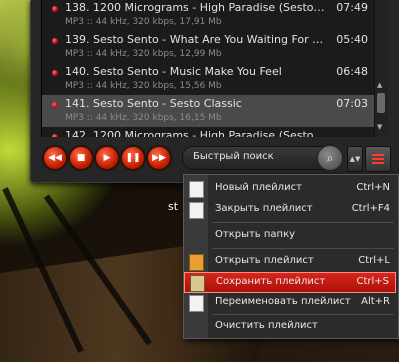 Image resolution: width=399 pixels, height=362 pixels. I want to click on open-playlist-icon, so click(196, 262).